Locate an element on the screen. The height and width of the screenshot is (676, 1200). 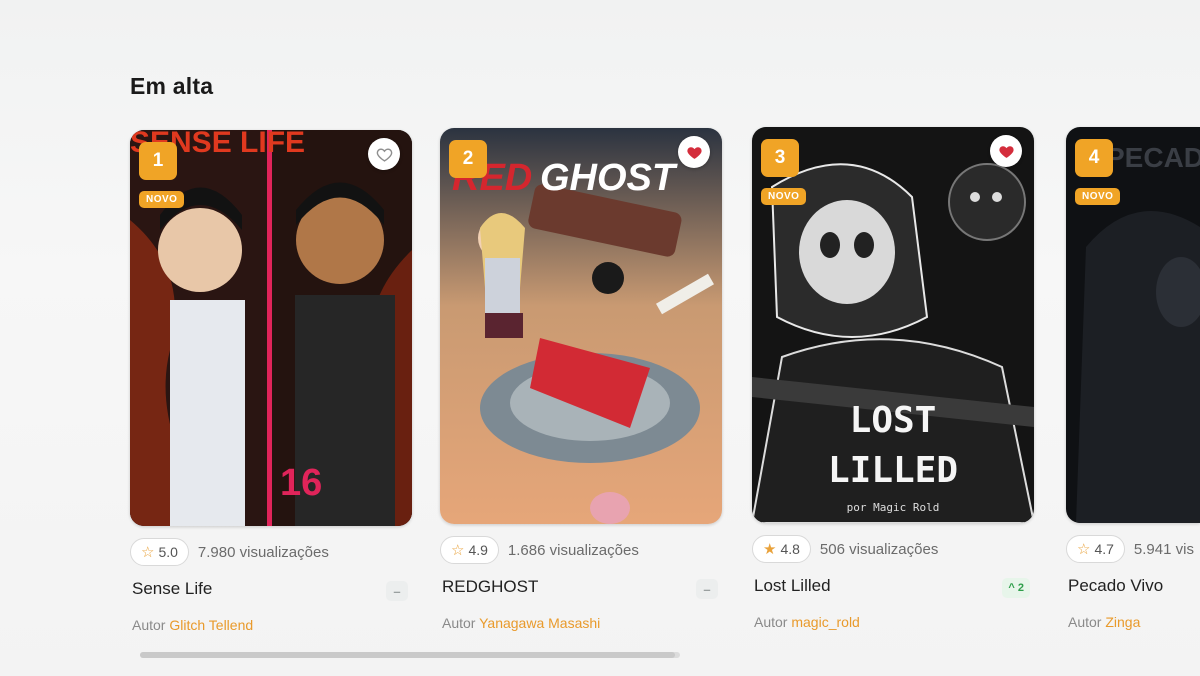
cover-art: PECADO is located at coordinates (1133, 325).